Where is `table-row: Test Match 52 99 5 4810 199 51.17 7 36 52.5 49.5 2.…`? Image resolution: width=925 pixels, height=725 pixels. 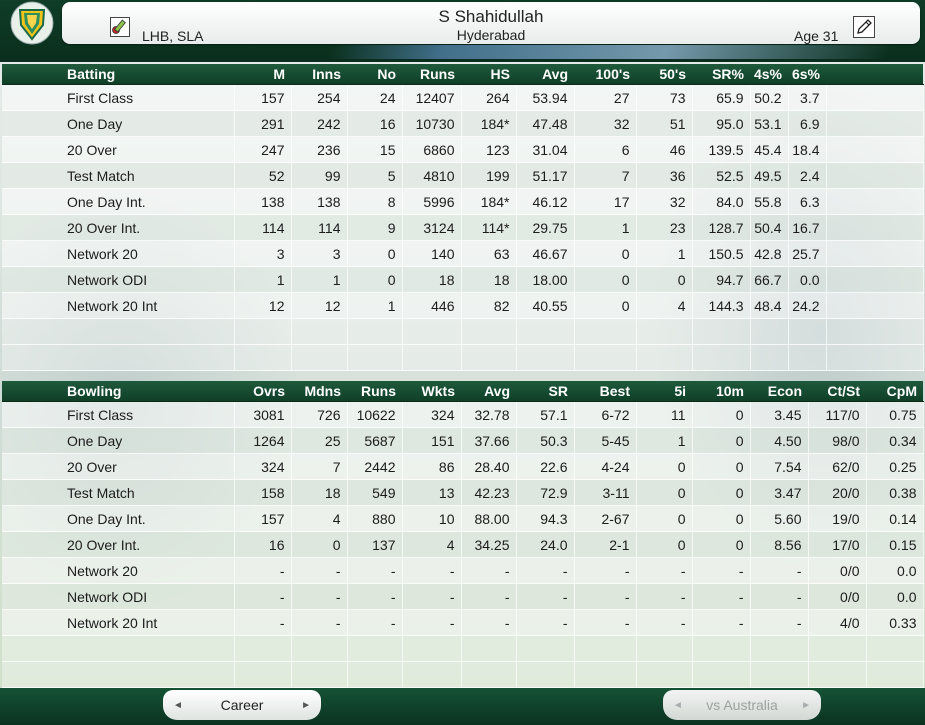 table-row: Test Match 52 99 5 4810 199 51.17 7 36 52.5 49.5 2.… is located at coordinates (463, 175).